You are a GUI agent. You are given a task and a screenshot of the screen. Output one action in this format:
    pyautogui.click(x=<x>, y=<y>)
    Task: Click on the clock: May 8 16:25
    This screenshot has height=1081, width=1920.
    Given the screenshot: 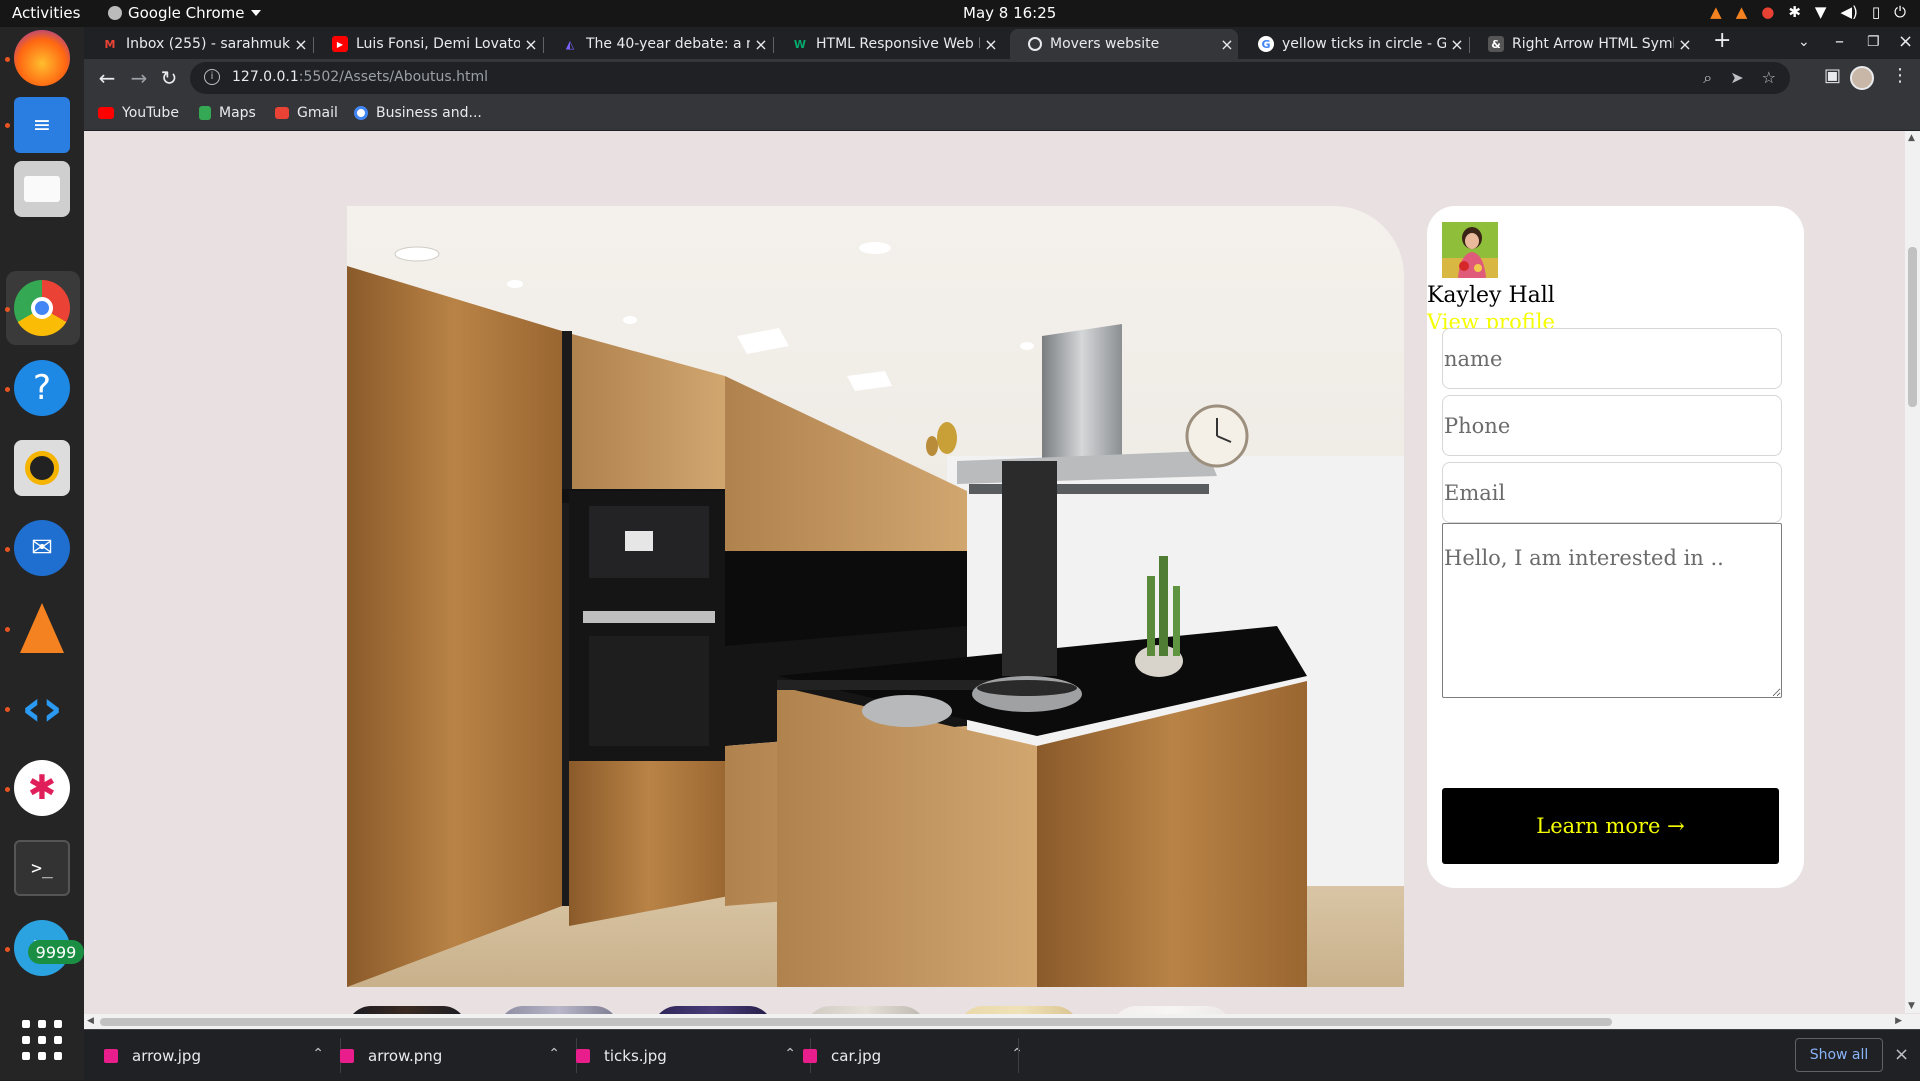 What is the action you would take?
    pyautogui.click(x=1009, y=13)
    